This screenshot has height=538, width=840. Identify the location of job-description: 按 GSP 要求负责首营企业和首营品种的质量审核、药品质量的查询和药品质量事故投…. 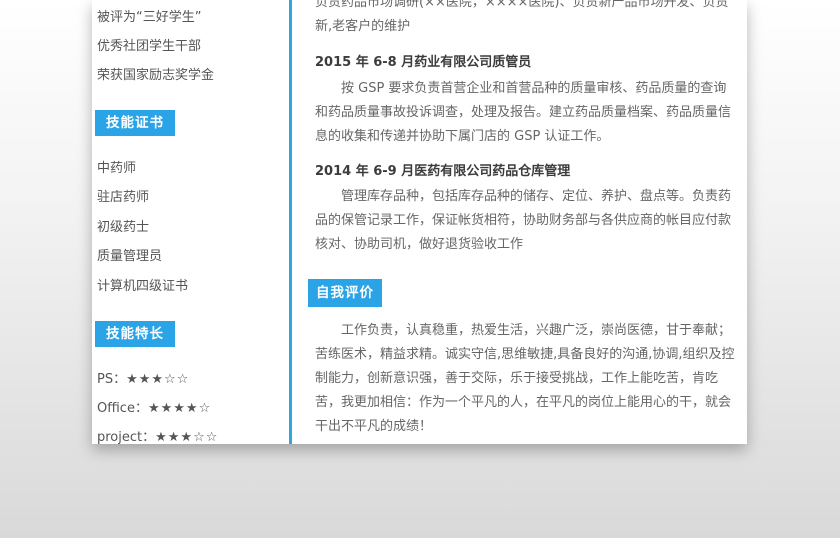
(523, 112).